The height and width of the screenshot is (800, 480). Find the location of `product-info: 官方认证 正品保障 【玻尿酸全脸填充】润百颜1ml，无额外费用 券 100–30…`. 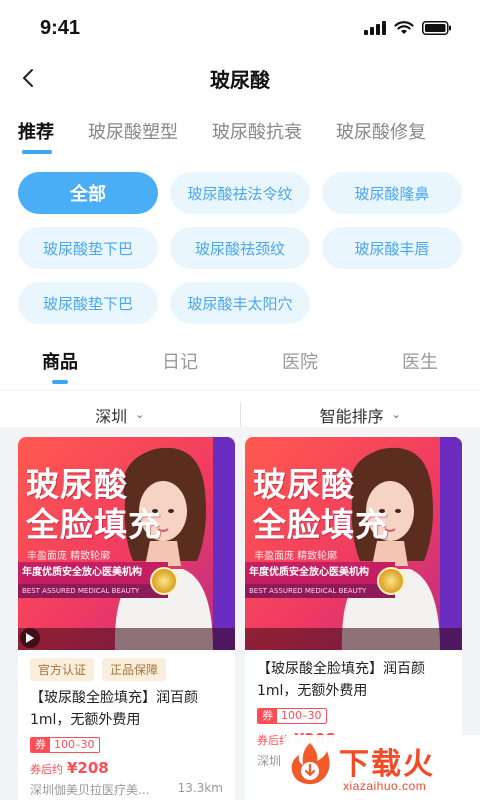

product-info: 官方认证 正品保障 【玻尿酸全脸填充】润百颜1ml，无额外费用 券 100–30… is located at coordinates (126, 724).